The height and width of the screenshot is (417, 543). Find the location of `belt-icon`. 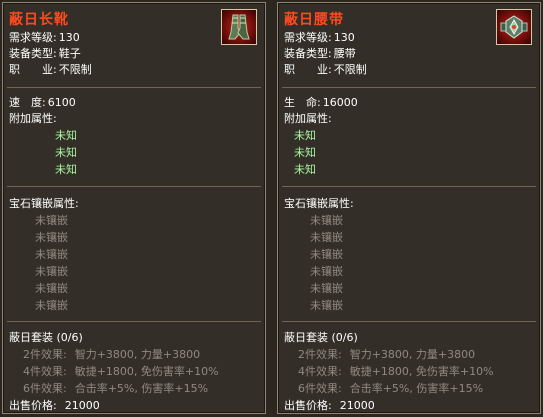

belt-icon is located at coordinates (514, 27).